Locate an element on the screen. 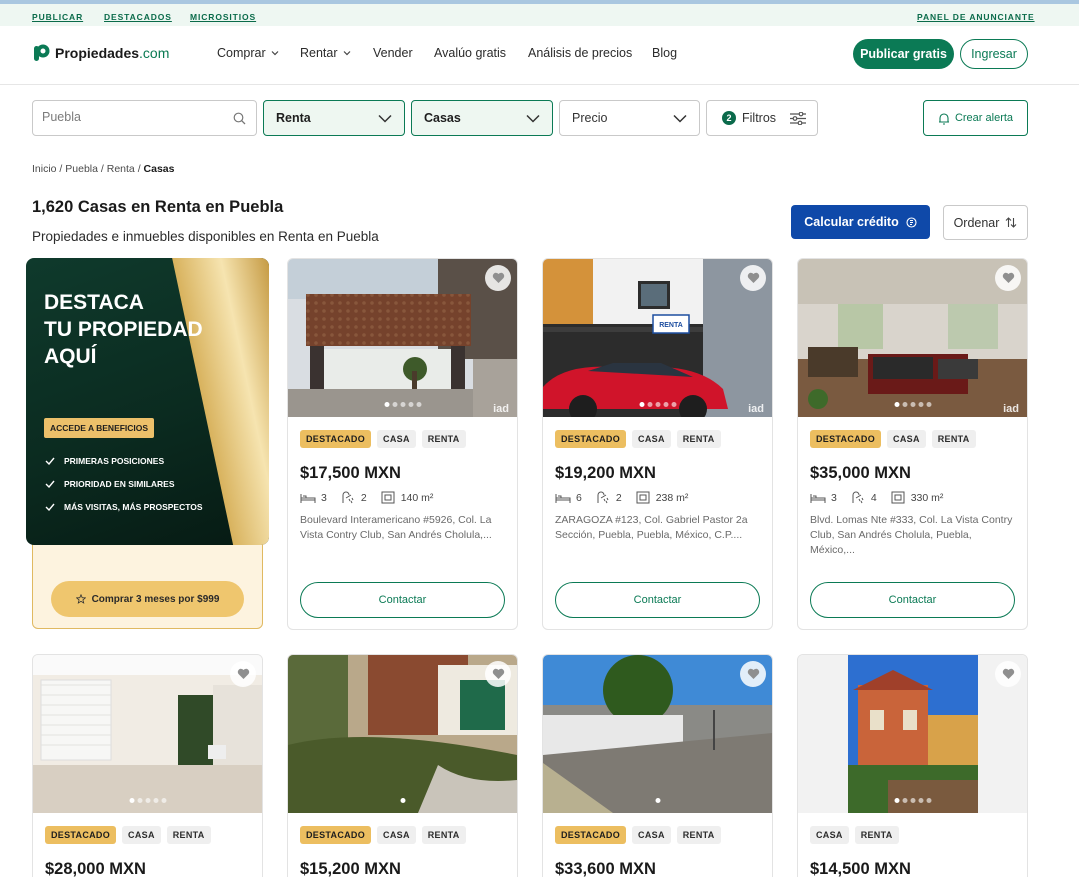  calculate-credit-button: Calcular crédito is located at coordinates (860, 222).